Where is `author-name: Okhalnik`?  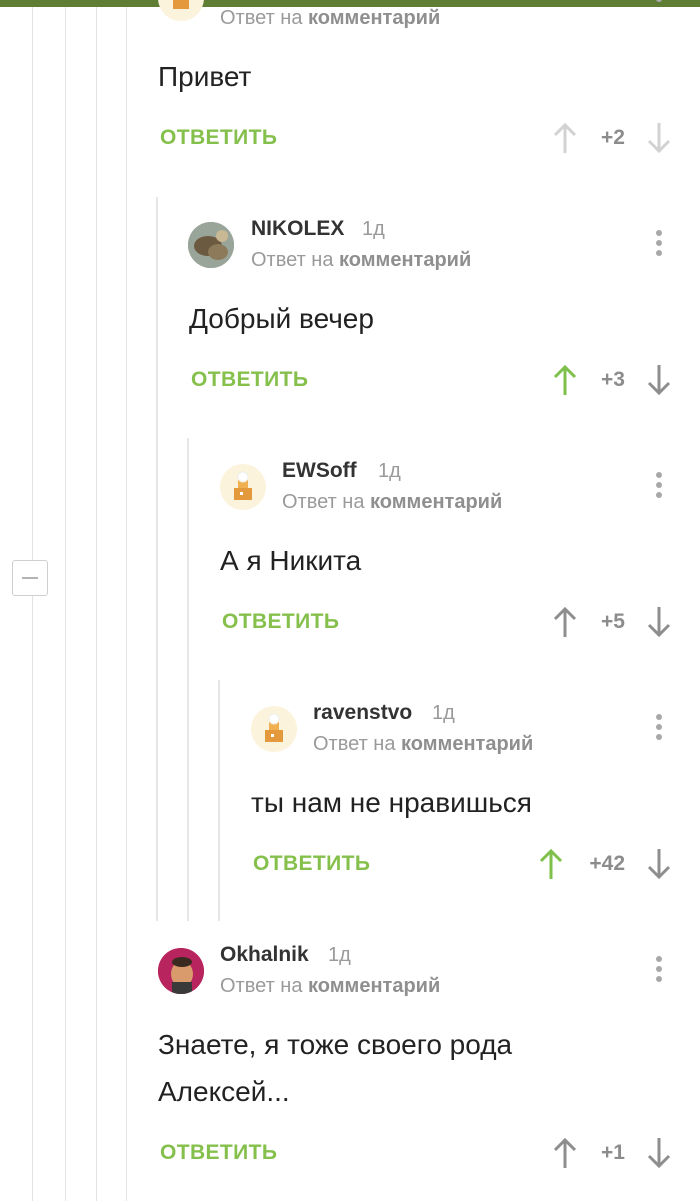
author-name: Okhalnik is located at coordinates (264, 955).